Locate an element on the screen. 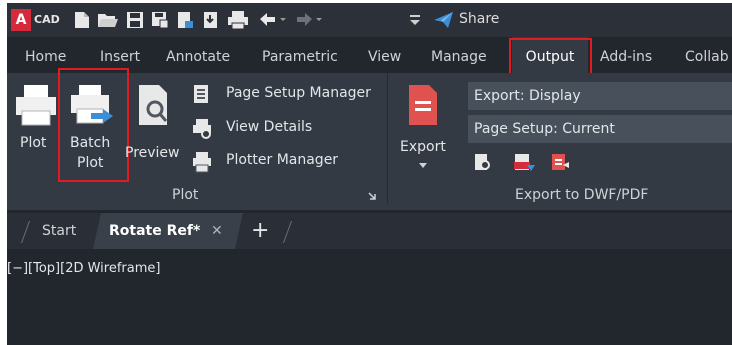 Image resolution: width=732 pixels, height=345 pixels. save-icon is located at coordinates (135, 20).